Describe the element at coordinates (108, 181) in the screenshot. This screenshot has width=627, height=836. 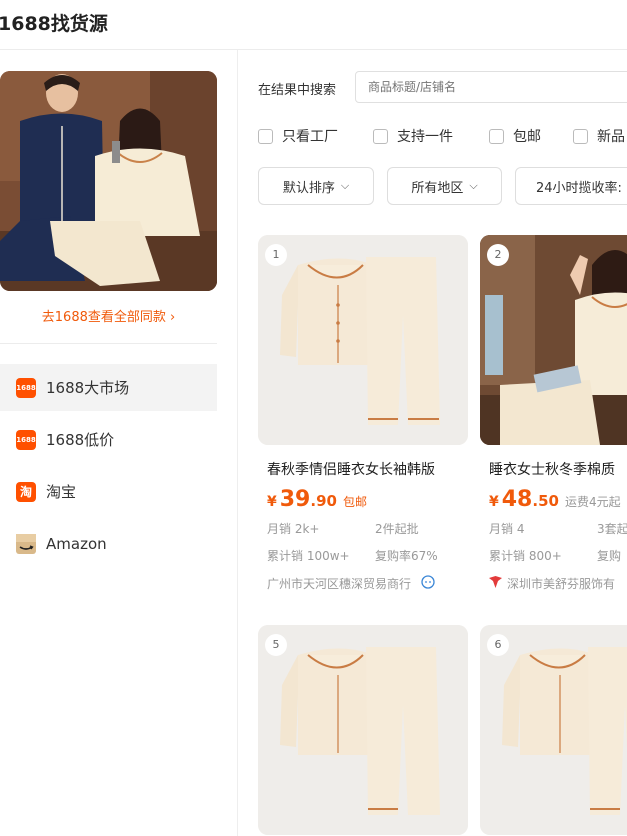
I see `hero-product-image` at that location.